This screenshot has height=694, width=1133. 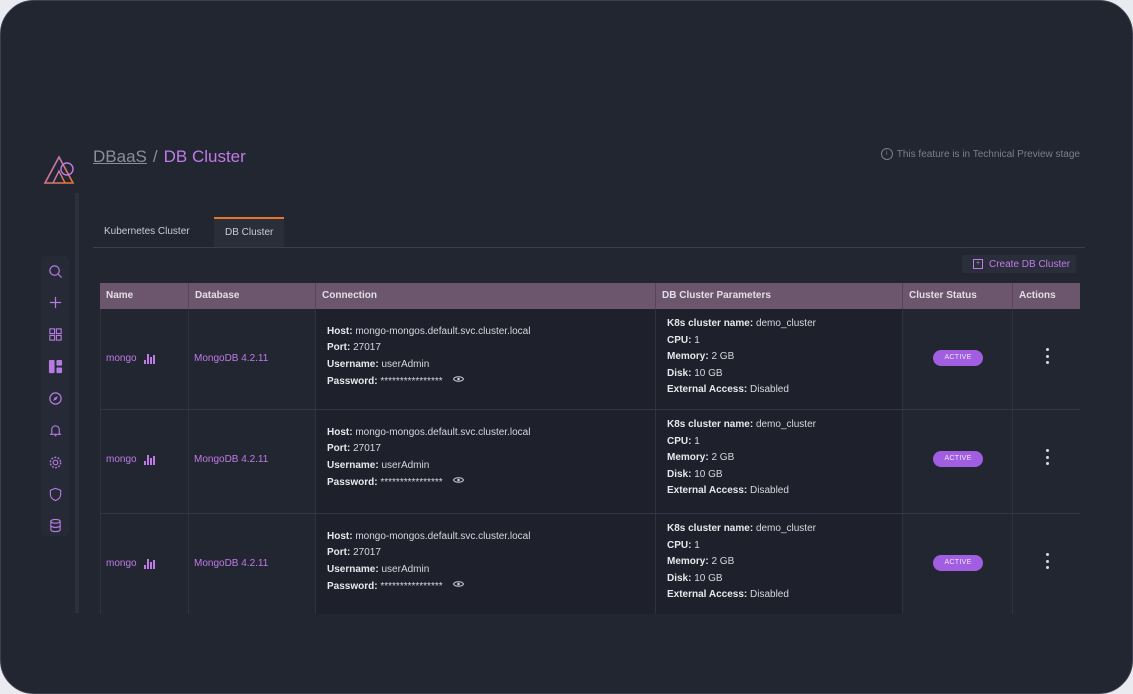 I want to click on compass-icon, so click(x=55, y=398).